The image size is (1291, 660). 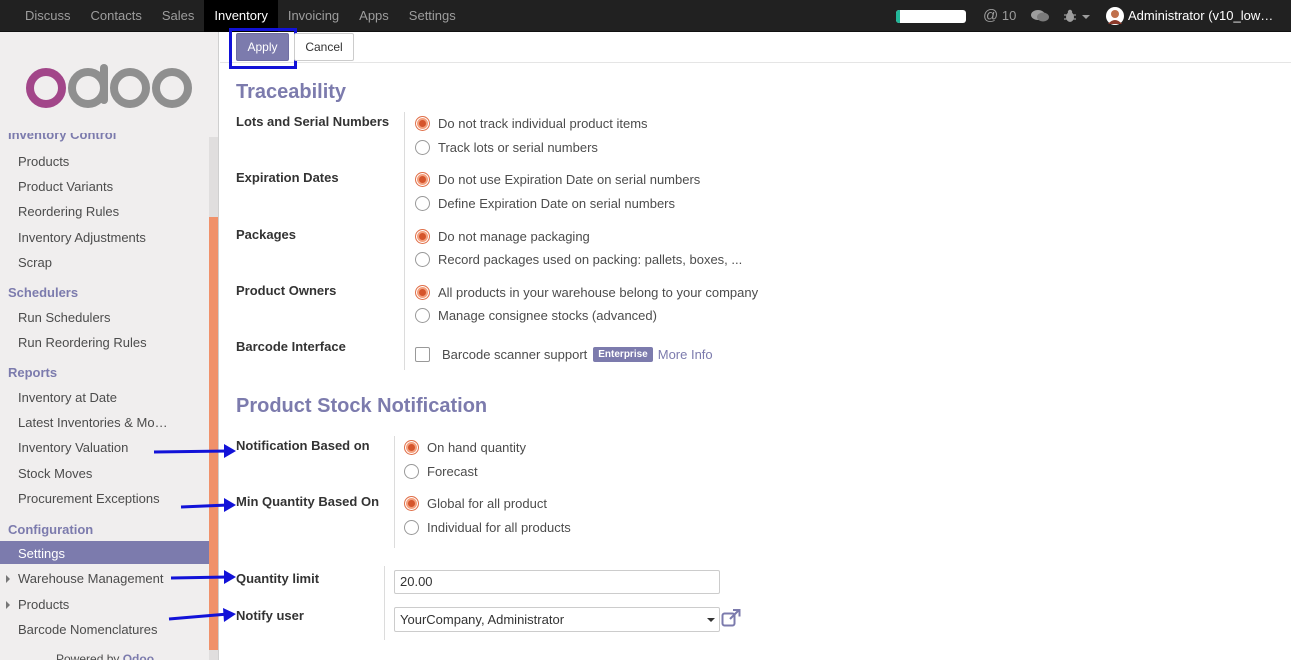 I want to click on control-panel, so click(x=755, y=47).